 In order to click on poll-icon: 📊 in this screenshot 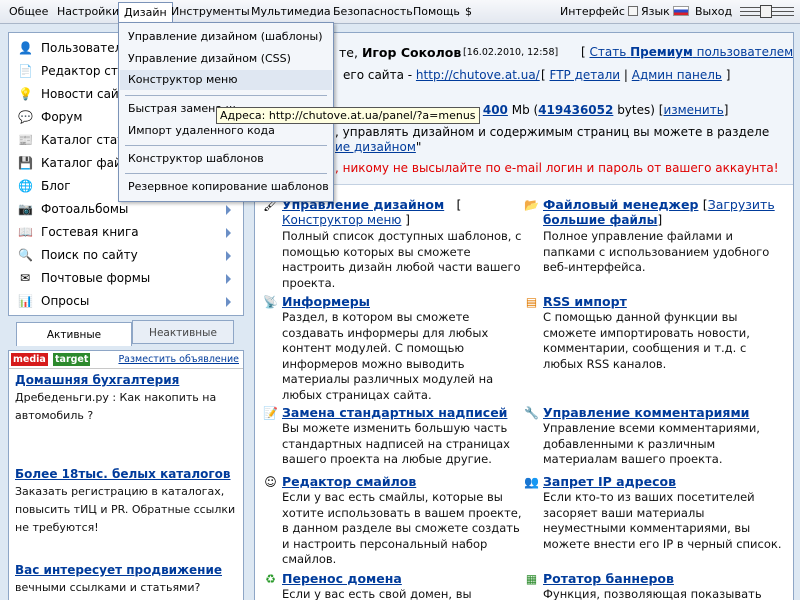, I will do `click(25, 301)`.